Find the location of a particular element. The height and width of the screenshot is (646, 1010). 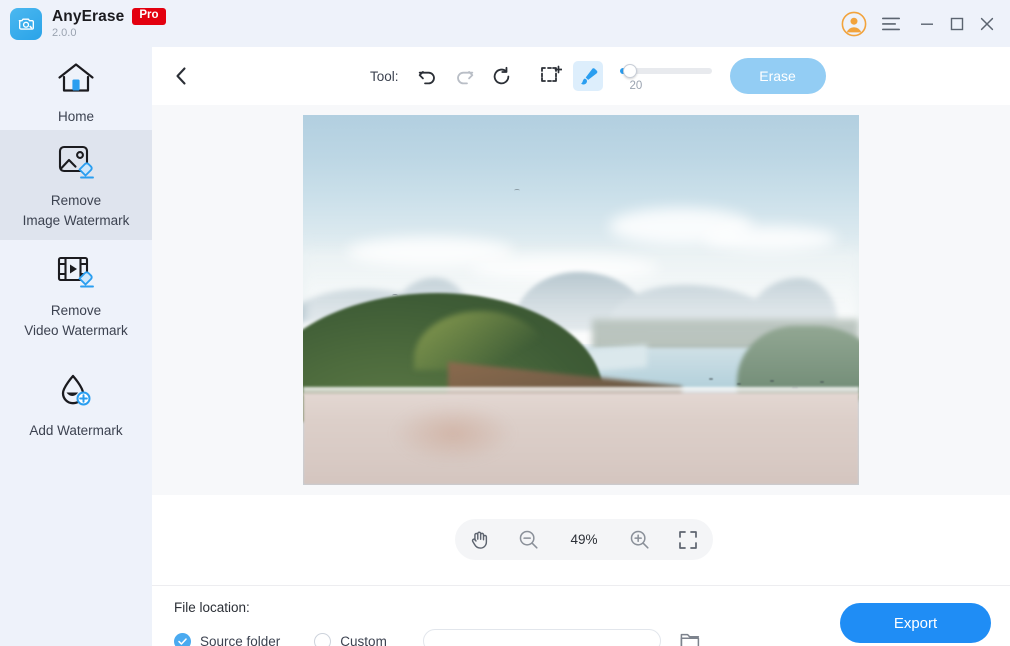

brush-icon is located at coordinates (587, 76).